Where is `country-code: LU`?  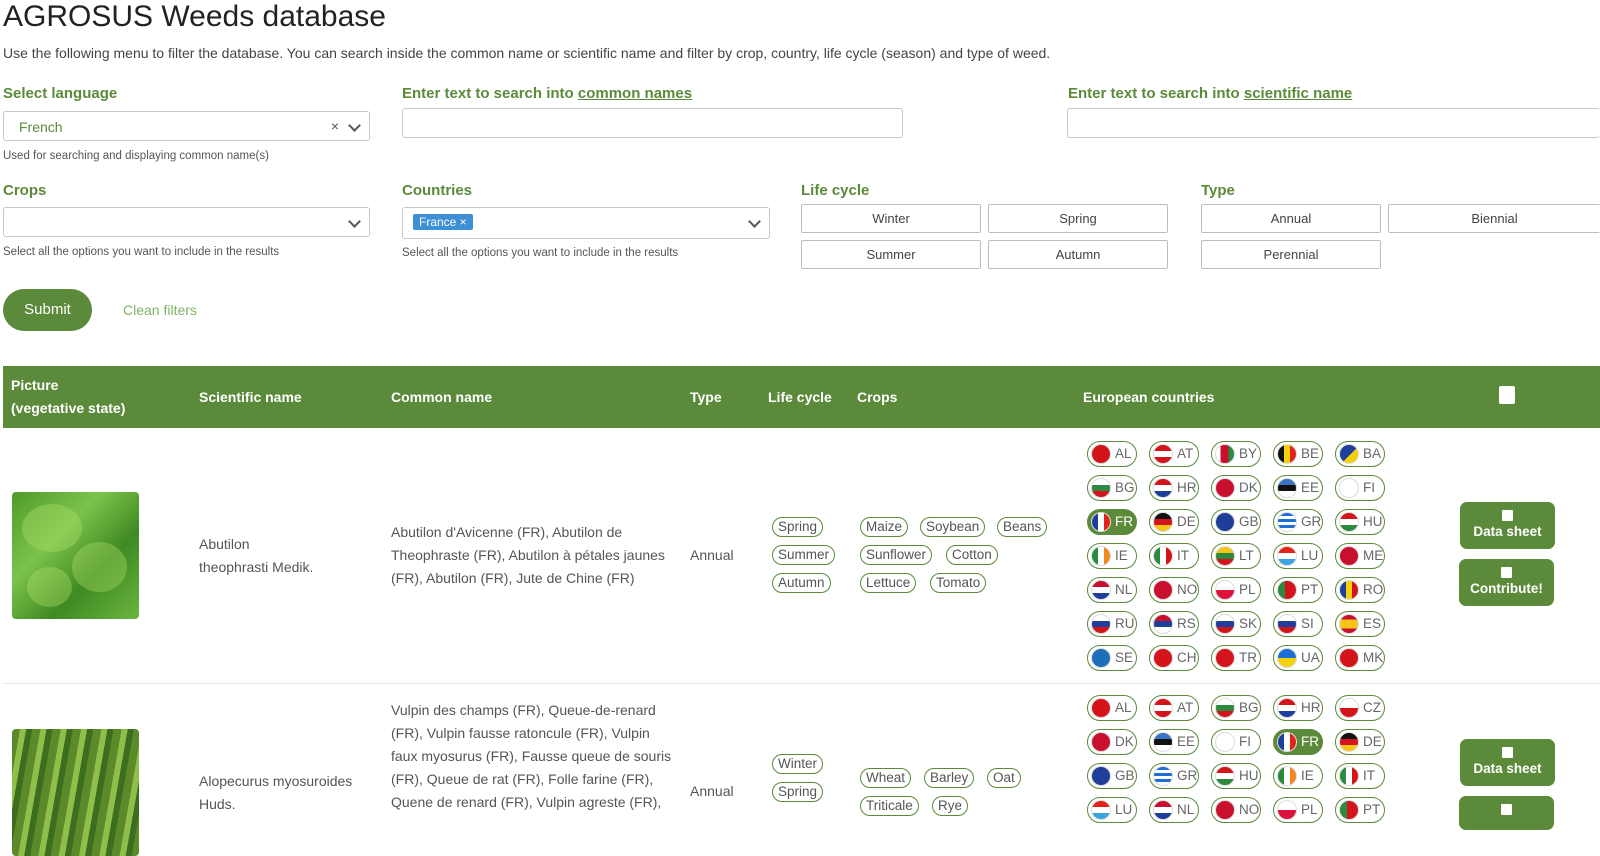
country-code: LU is located at coordinates (1124, 809).